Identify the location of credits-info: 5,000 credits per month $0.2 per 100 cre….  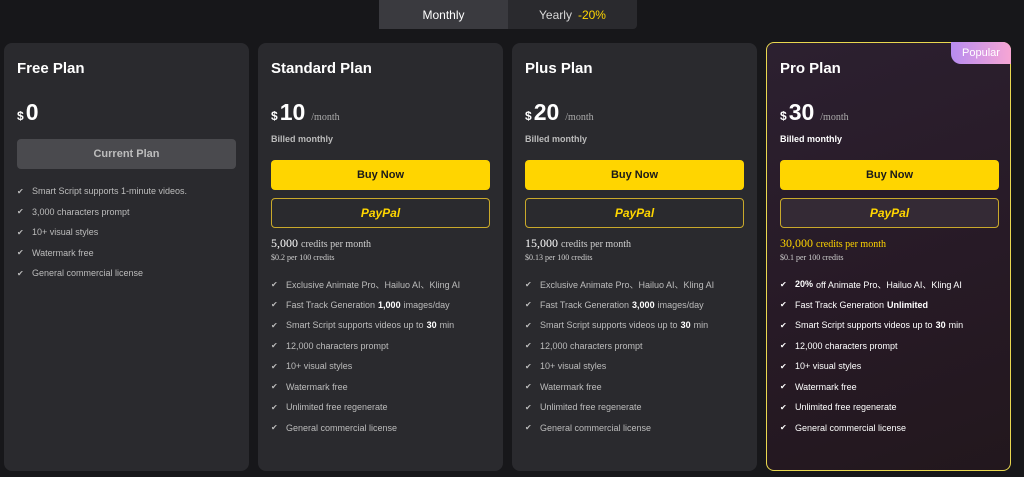
(321, 249).